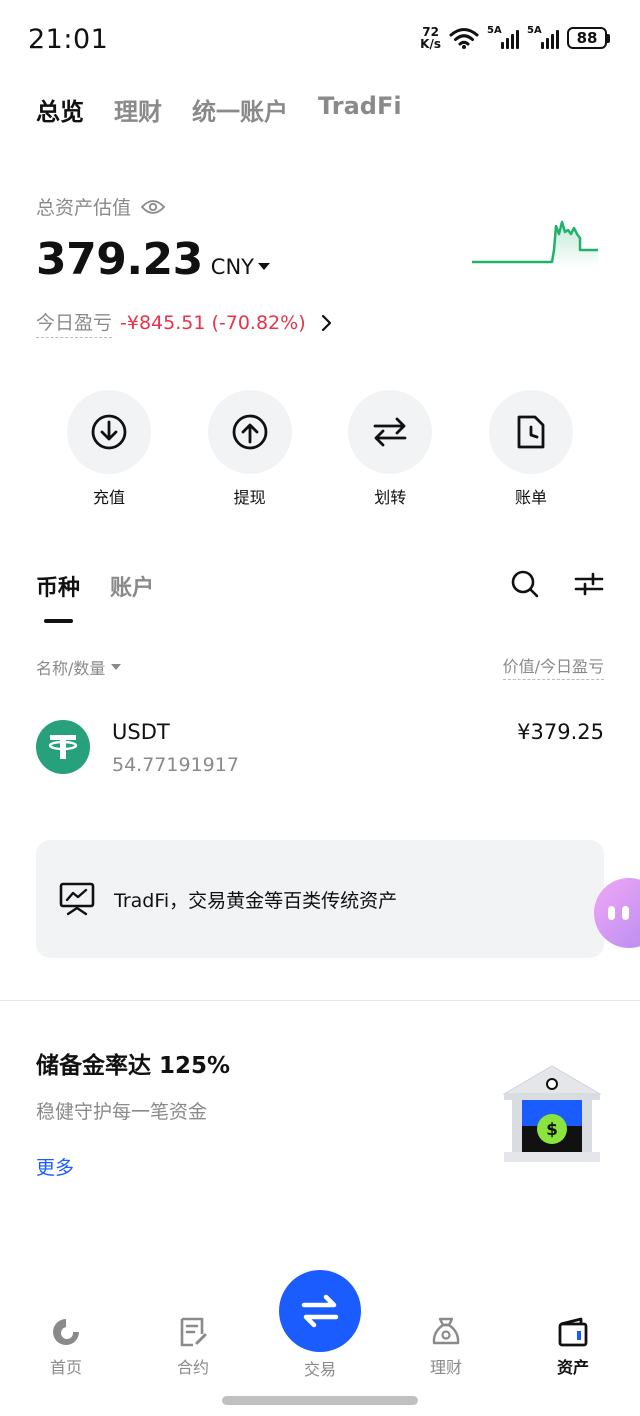 This screenshot has width=640, height=1416. I want to click on coin-row-usdt: USDT 54.77191917 ¥379.25, so click(320, 750).